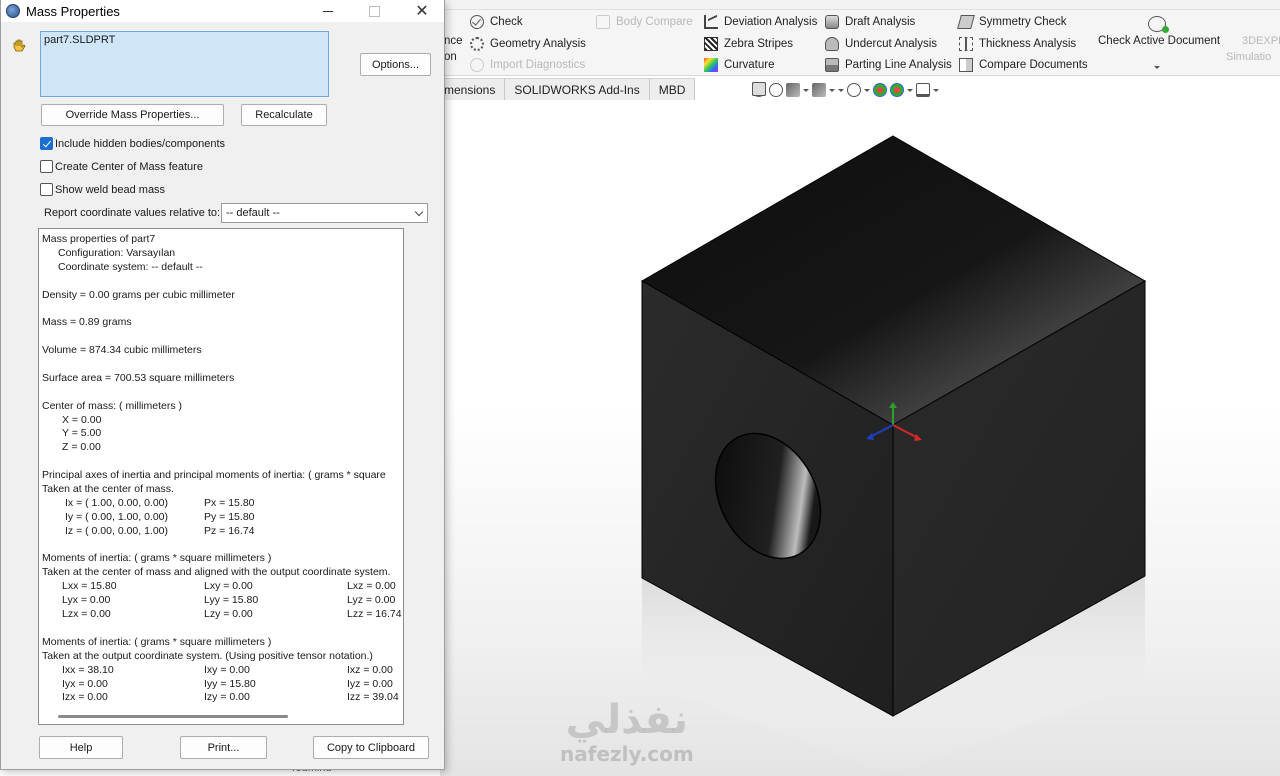  What do you see at coordinates (881, 44) in the screenshot?
I see `undercut-analysis-button: Undercut Analysis` at bounding box center [881, 44].